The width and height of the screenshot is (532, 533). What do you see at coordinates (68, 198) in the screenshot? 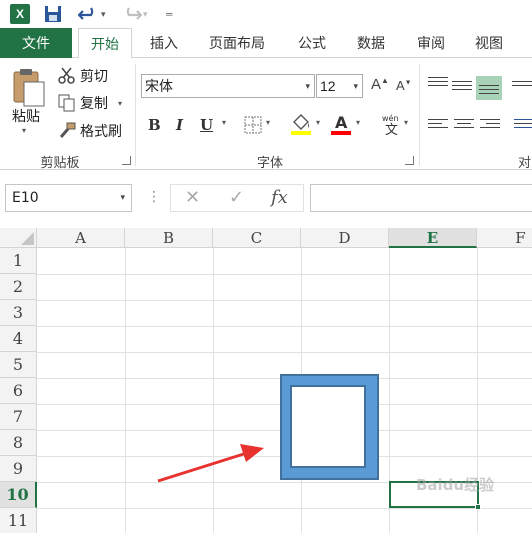
I see `name-box: E10 ▾` at bounding box center [68, 198].